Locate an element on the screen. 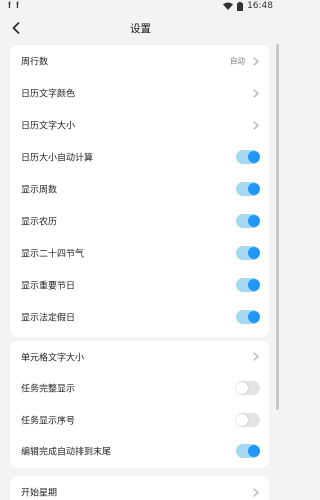  settings-row-group2-item-2: 任务显示序号 is located at coordinates (139, 420).